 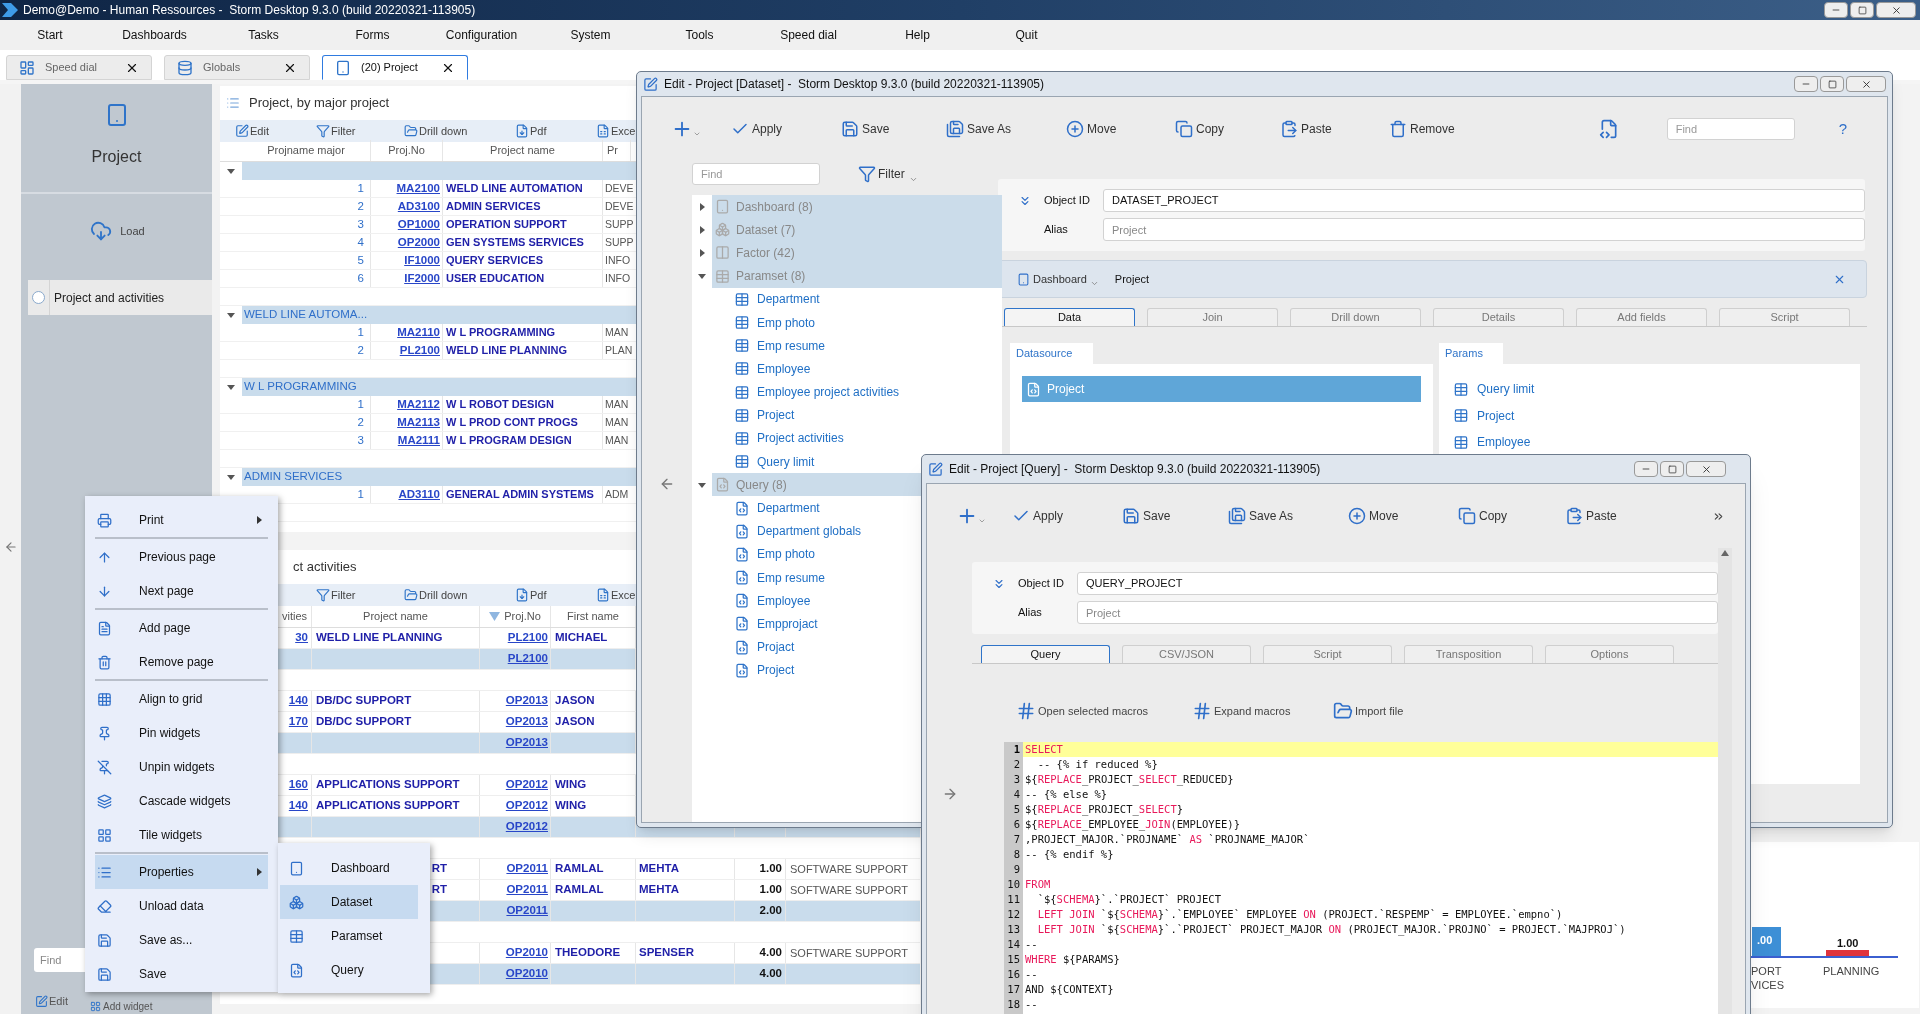 I want to click on tab: Speed dial, so click(x=79, y=67).